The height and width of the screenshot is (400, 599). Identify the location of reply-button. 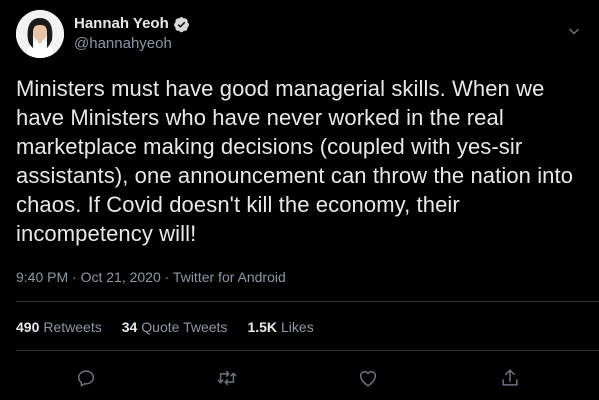
(86, 378).